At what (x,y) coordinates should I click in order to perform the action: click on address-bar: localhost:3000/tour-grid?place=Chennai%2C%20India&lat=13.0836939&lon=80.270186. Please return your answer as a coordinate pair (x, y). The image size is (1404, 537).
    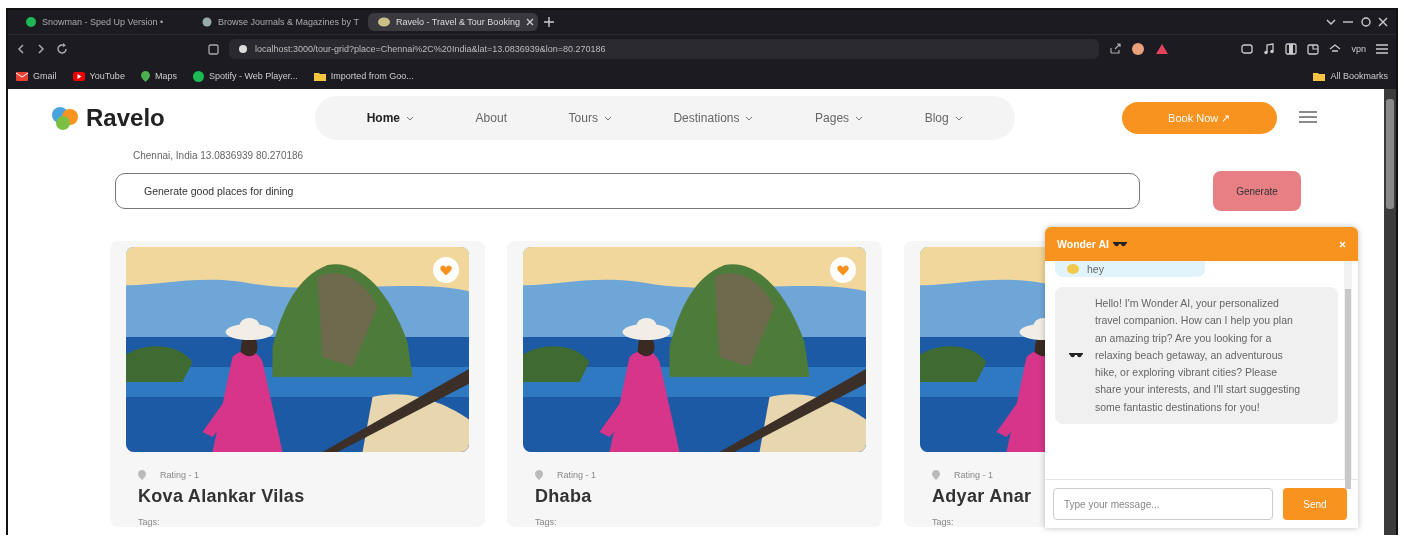
    Looking at the image, I should click on (664, 49).